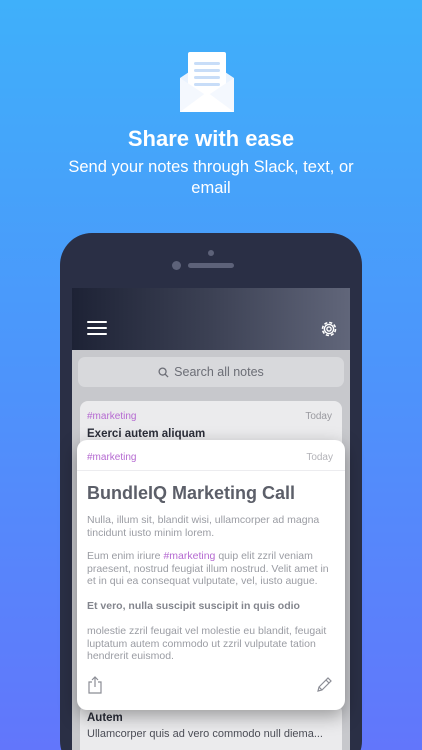 Image resolution: width=422 pixels, height=750 pixels. I want to click on paragraph-text: Eum enim iriure, so click(125, 556).